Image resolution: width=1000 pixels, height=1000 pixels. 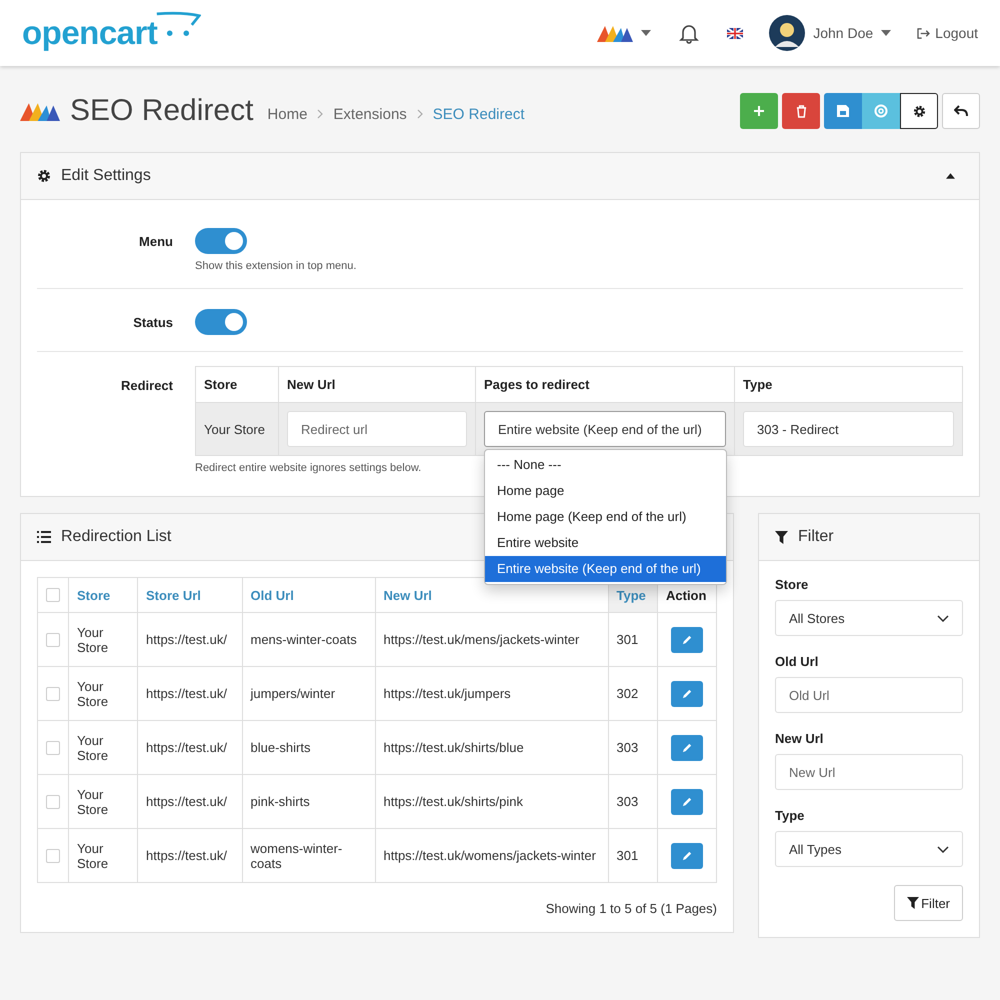 I want to click on list-icon, so click(x=44, y=537).